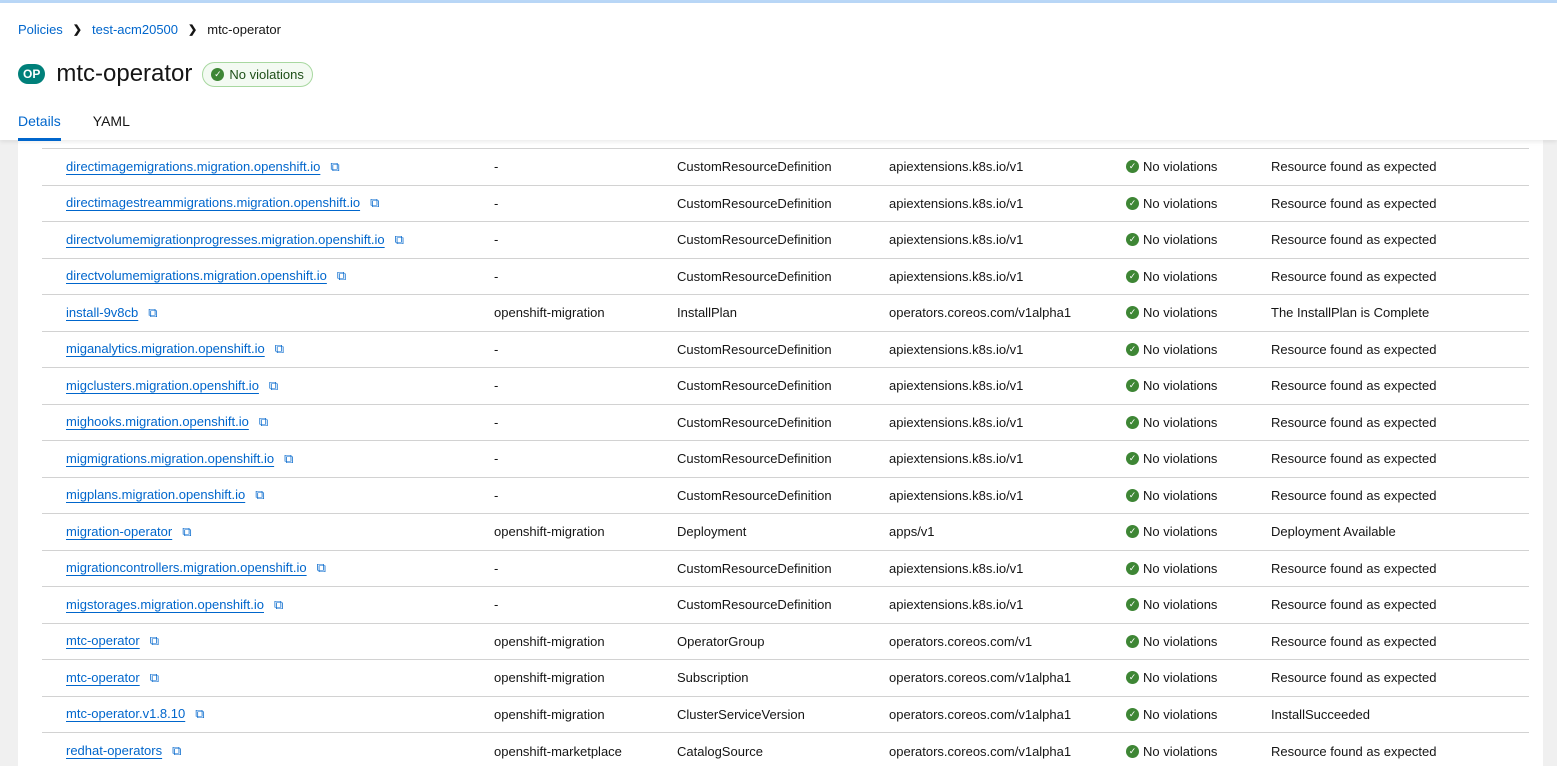 This screenshot has height=766, width=1557. Describe the element at coordinates (135, 29) in the screenshot. I see `breadcrumb-policy-set: test-acm20500` at that location.